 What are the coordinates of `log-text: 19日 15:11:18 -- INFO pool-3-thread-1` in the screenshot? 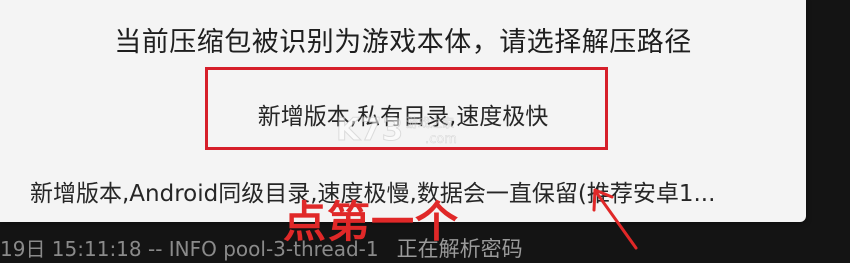 It's located at (189, 249).